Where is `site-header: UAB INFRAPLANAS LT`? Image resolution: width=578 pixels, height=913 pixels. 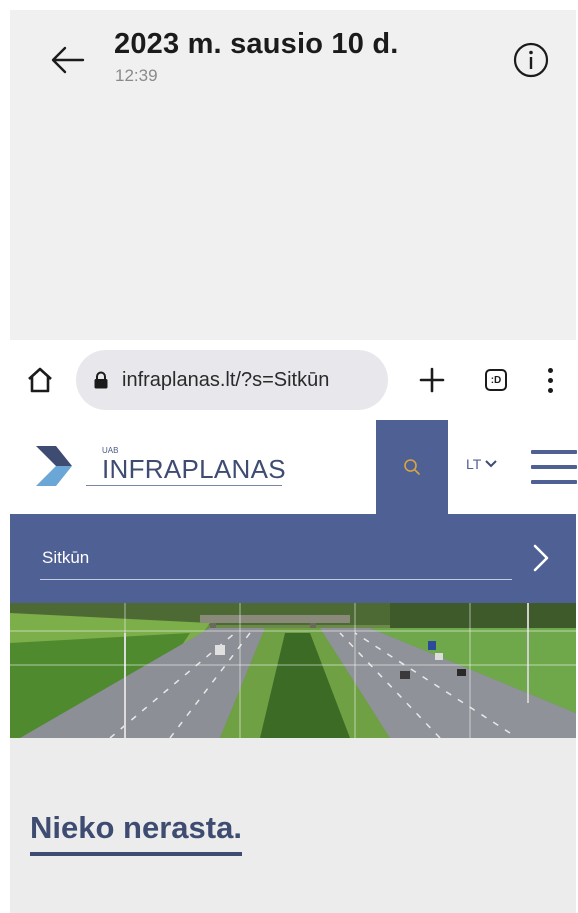 site-header: UAB INFRAPLANAS LT is located at coordinates (293, 467).